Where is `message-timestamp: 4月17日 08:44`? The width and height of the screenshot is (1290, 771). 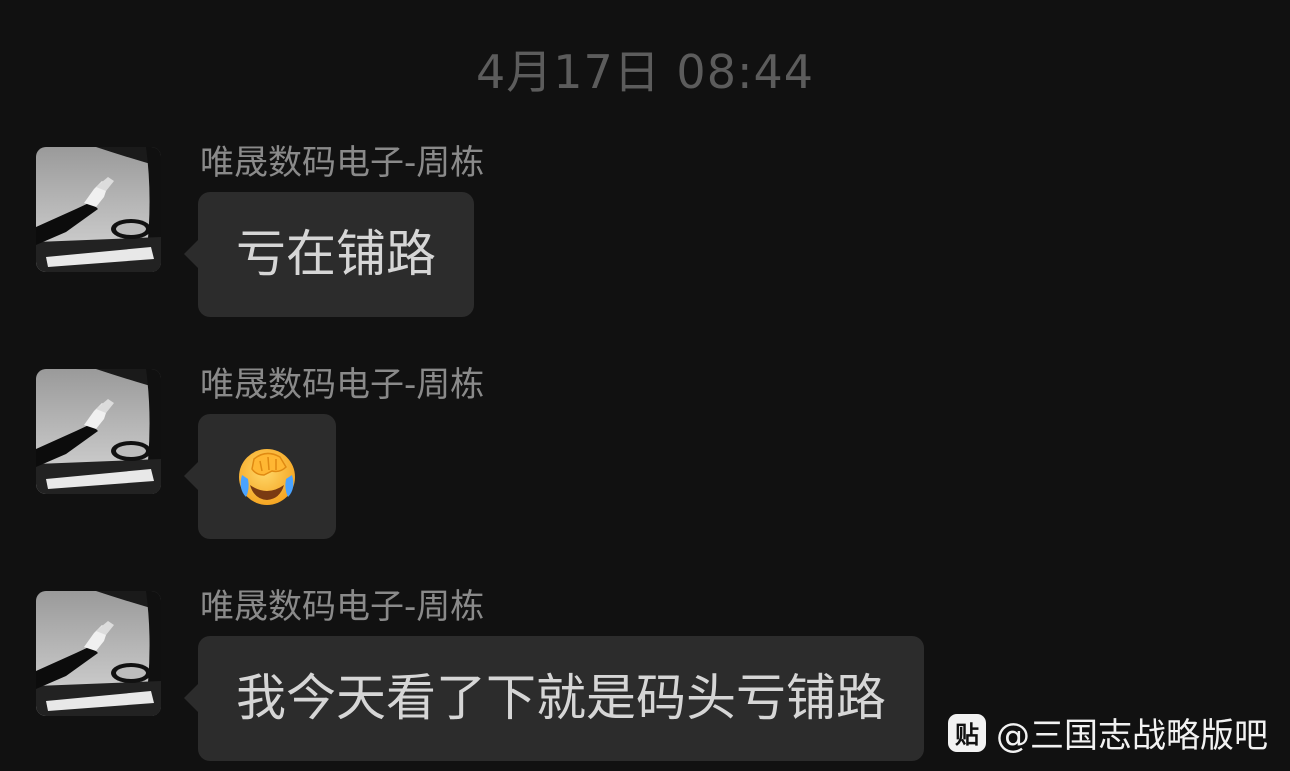 message-timestamp: 4月17日 08:44 is located at coordinates (645, 72).